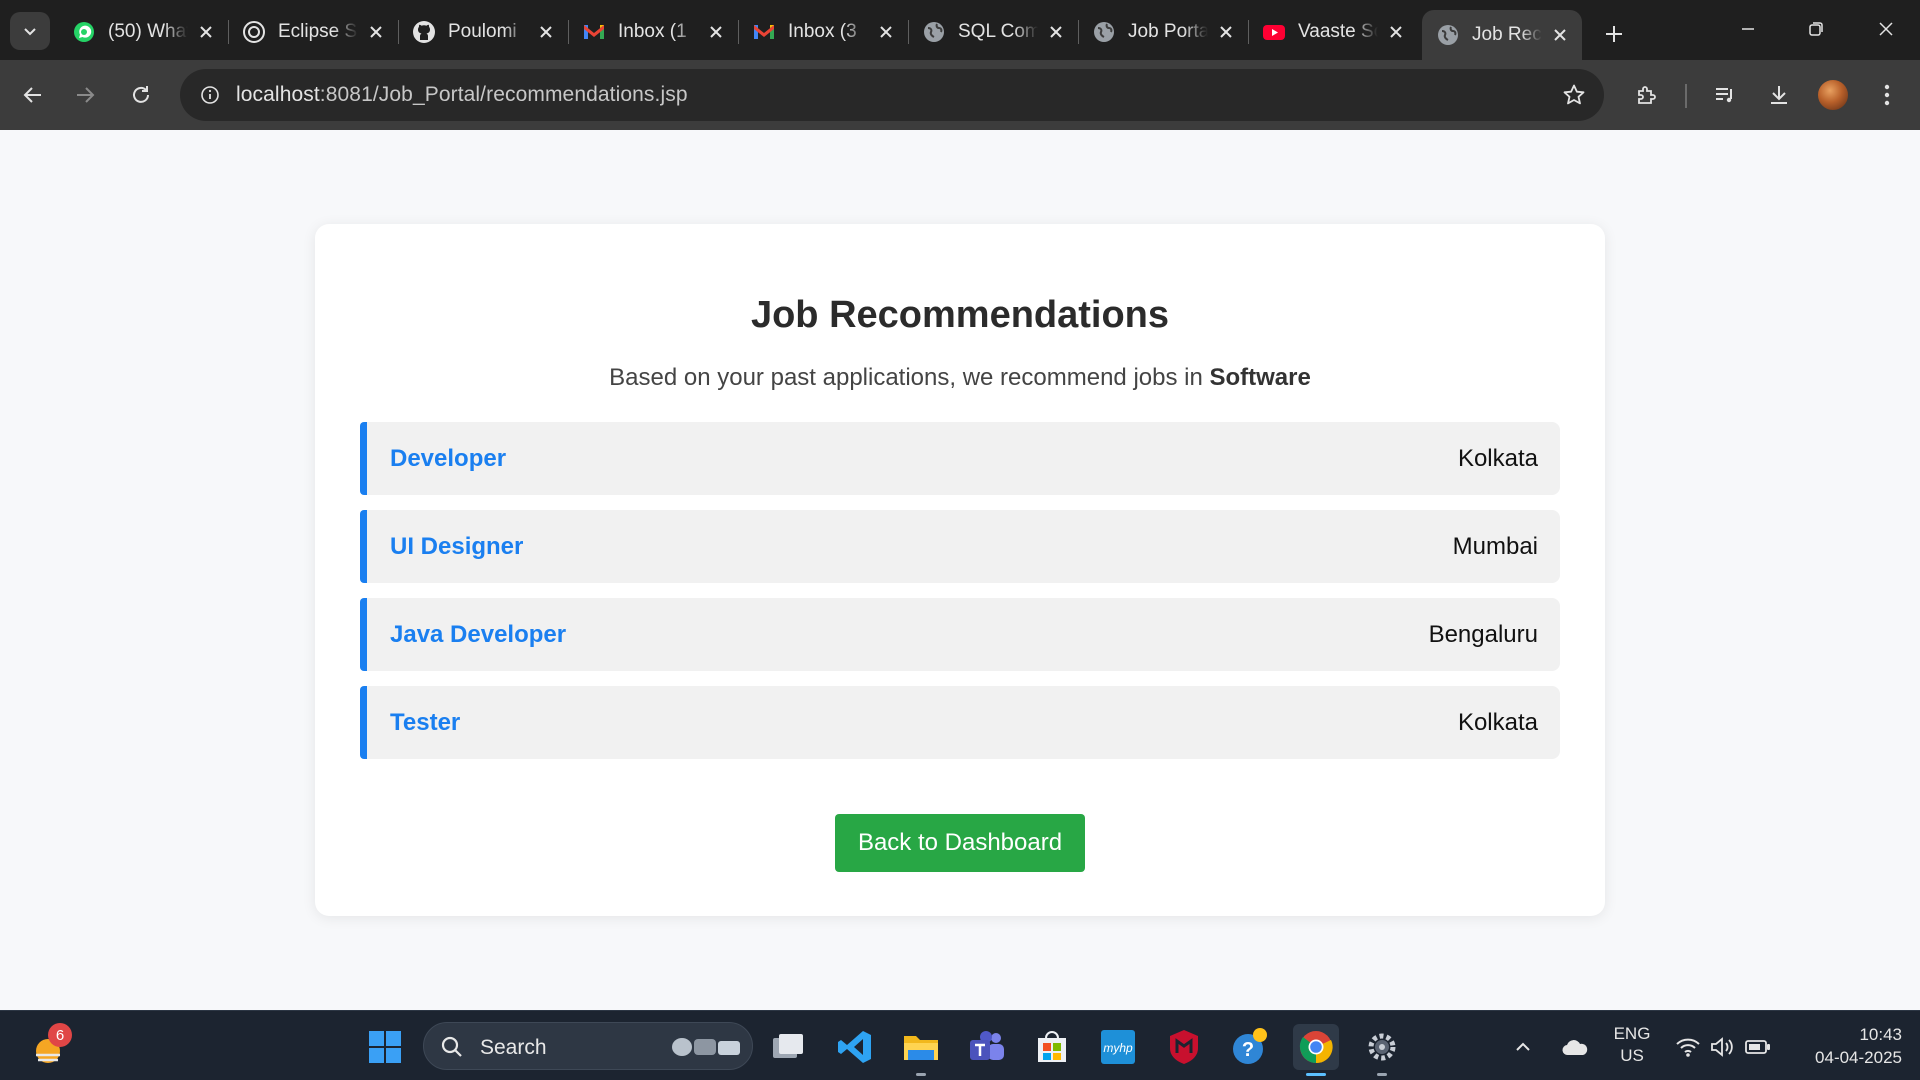 The width and height of the screenshot is (1920, 1080). I want to click on extensions-button, so click(1647, 95).